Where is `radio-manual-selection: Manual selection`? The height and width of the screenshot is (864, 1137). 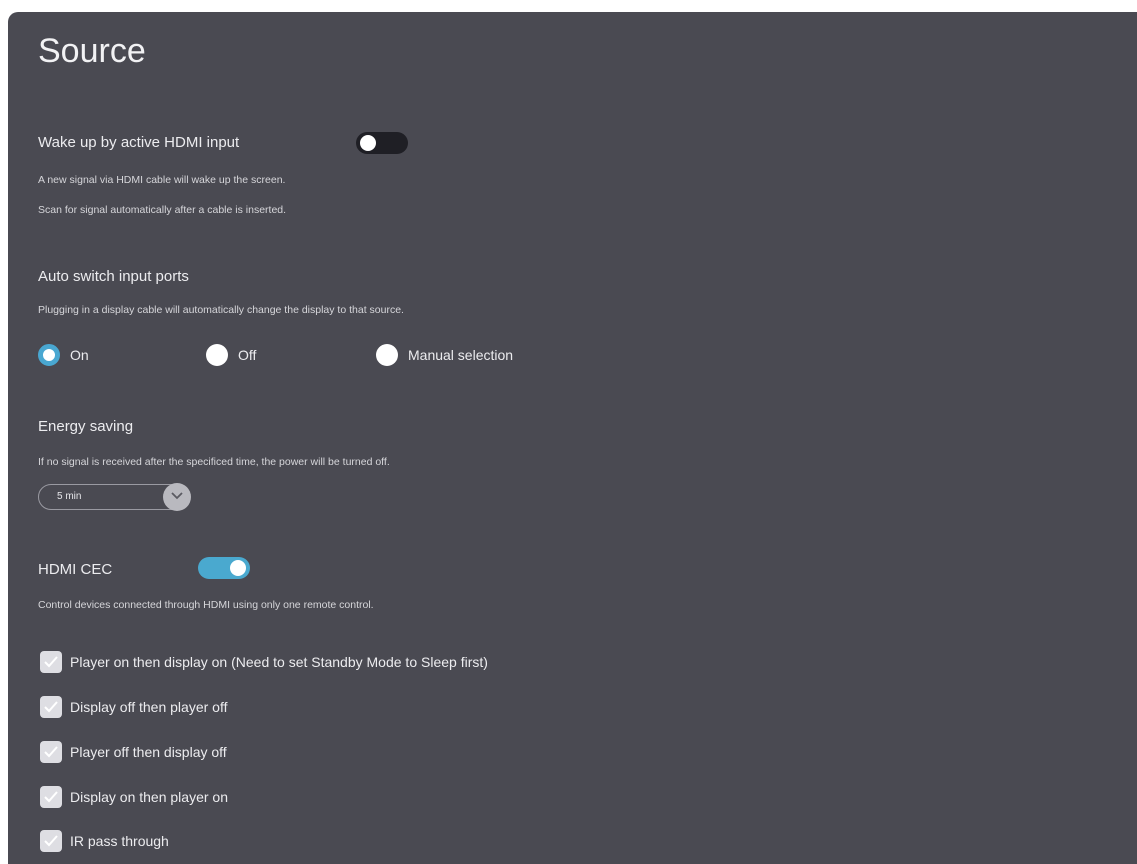 radio-manual-selection: Manual selection is located at coordinates (444, 355).